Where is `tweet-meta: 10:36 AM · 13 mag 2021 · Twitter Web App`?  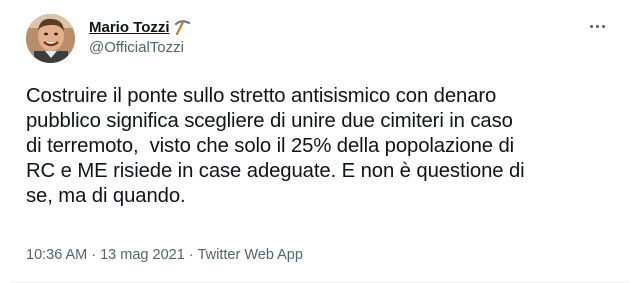 tweet-meta: 10:36 AM · 13 mag 2021 · Twitter Web App is located at coordinates (164, 255).